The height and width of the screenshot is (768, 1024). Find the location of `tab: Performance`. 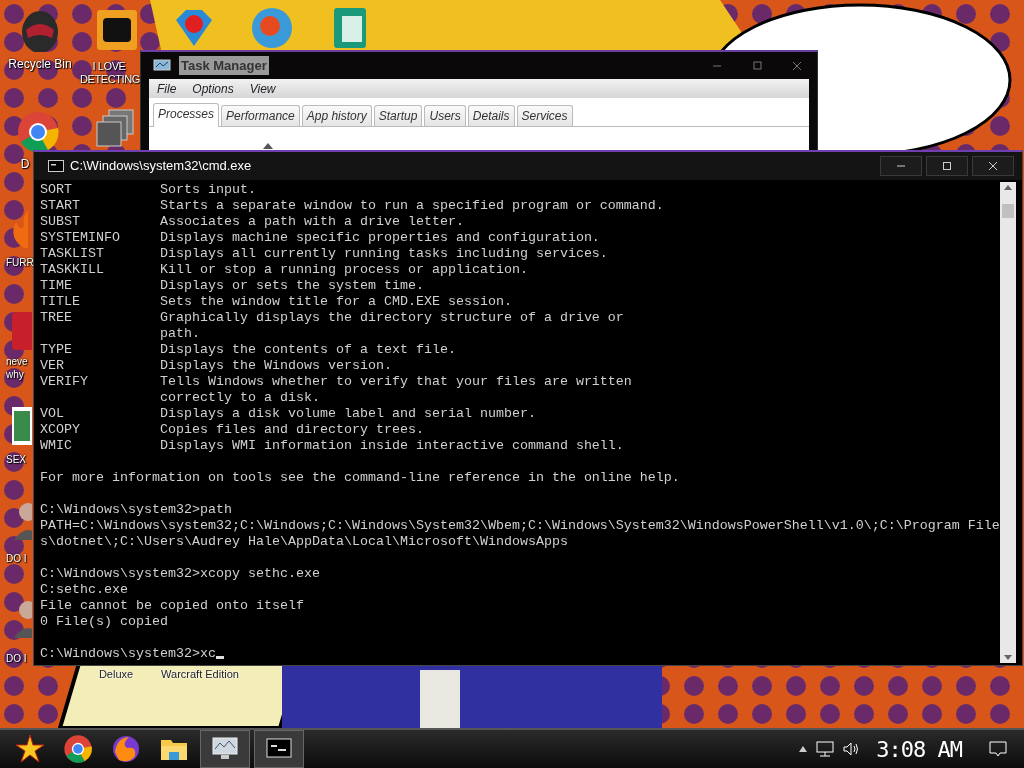

tab: Performance is located at coordinates (260, 115).